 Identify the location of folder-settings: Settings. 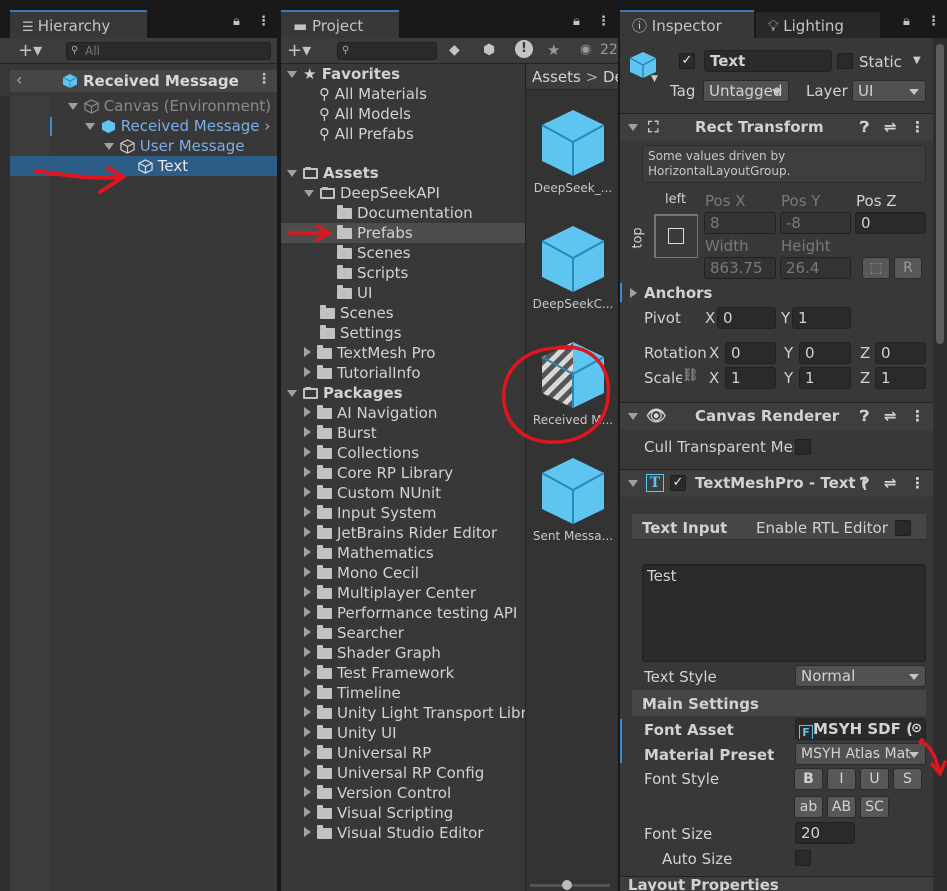
(361, 333).